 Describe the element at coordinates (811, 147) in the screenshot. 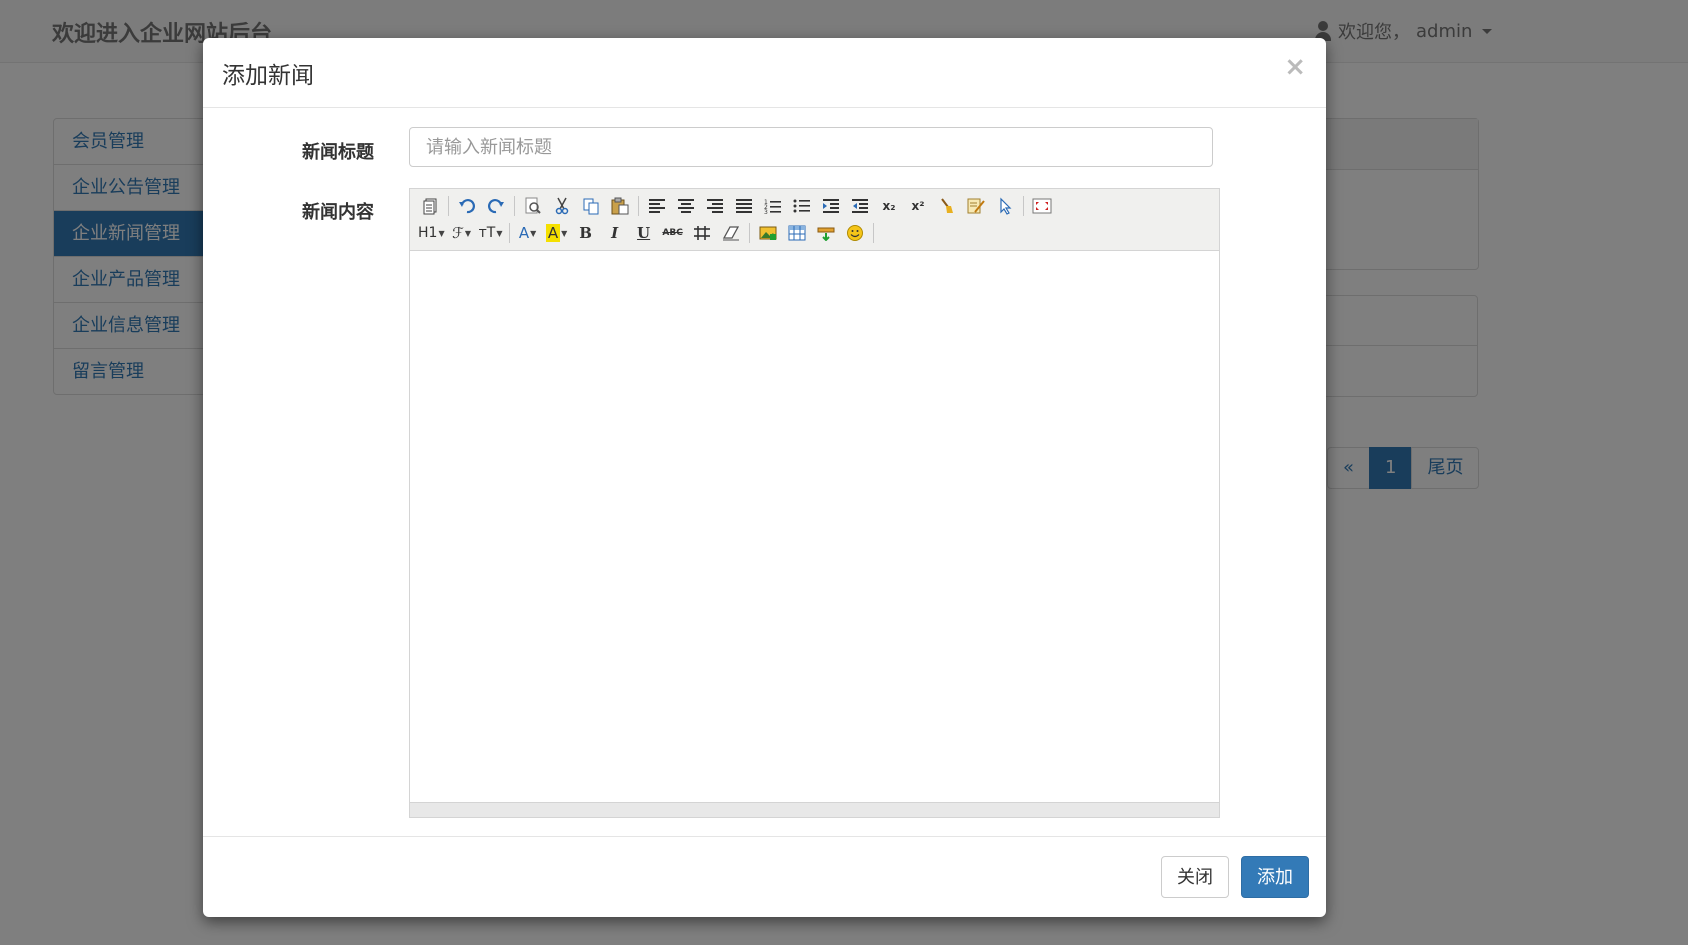

I see `news-title-input` at that location.